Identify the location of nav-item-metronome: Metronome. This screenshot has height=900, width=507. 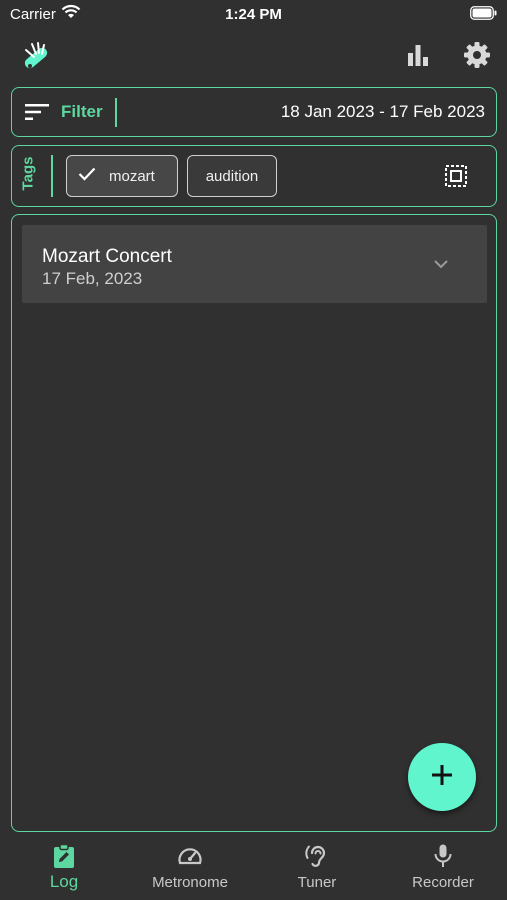
(190, 869).